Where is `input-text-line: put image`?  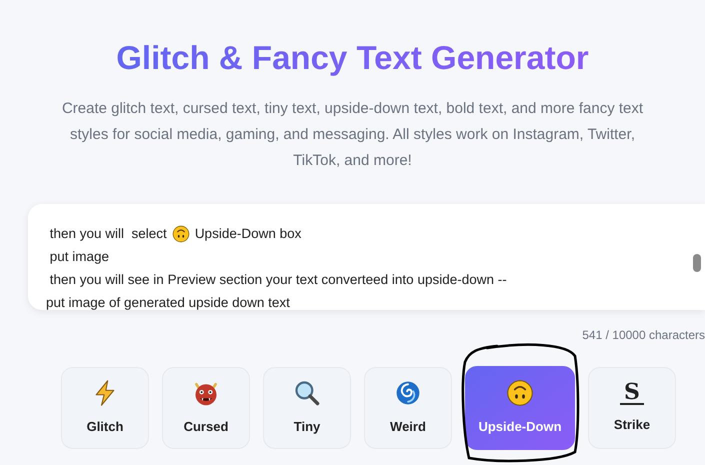 input-text-line: put image is located at coordinates (79, 257).